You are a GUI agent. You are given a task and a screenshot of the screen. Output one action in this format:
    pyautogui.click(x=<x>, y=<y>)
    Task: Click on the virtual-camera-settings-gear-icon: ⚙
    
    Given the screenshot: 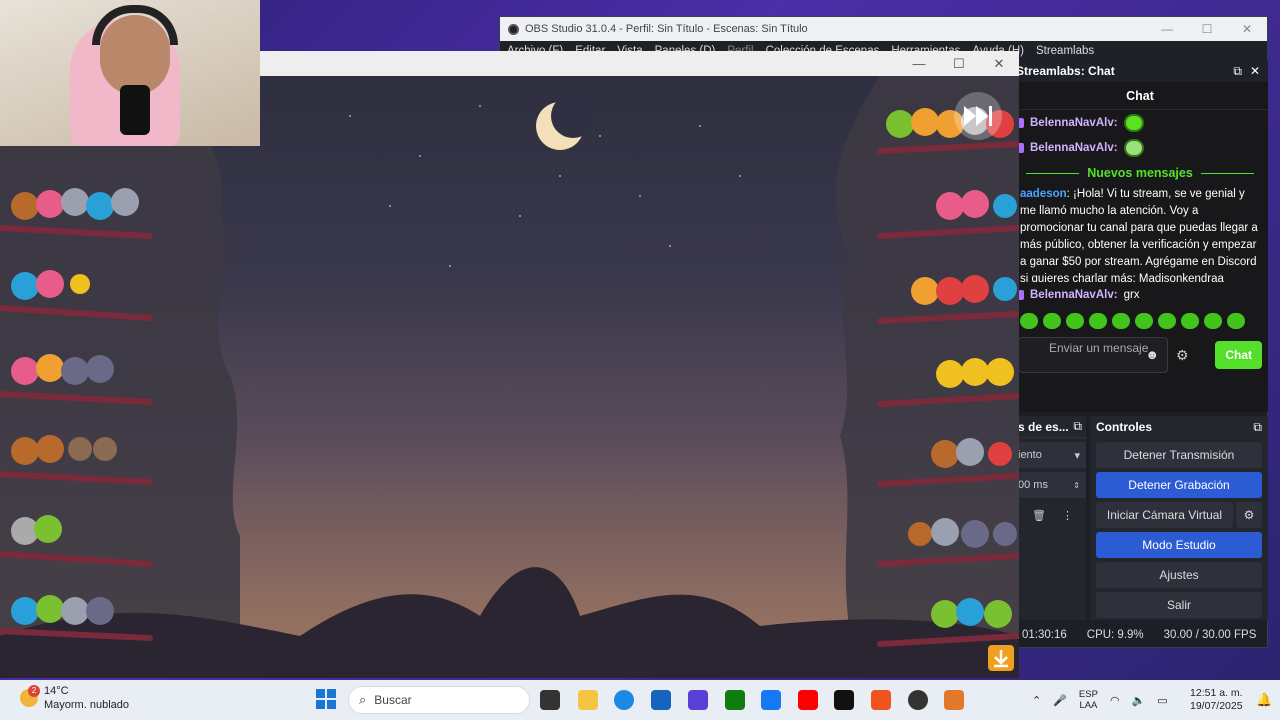 What is the action you would take?
    pyautogui.click(x=1249, y=515)
    